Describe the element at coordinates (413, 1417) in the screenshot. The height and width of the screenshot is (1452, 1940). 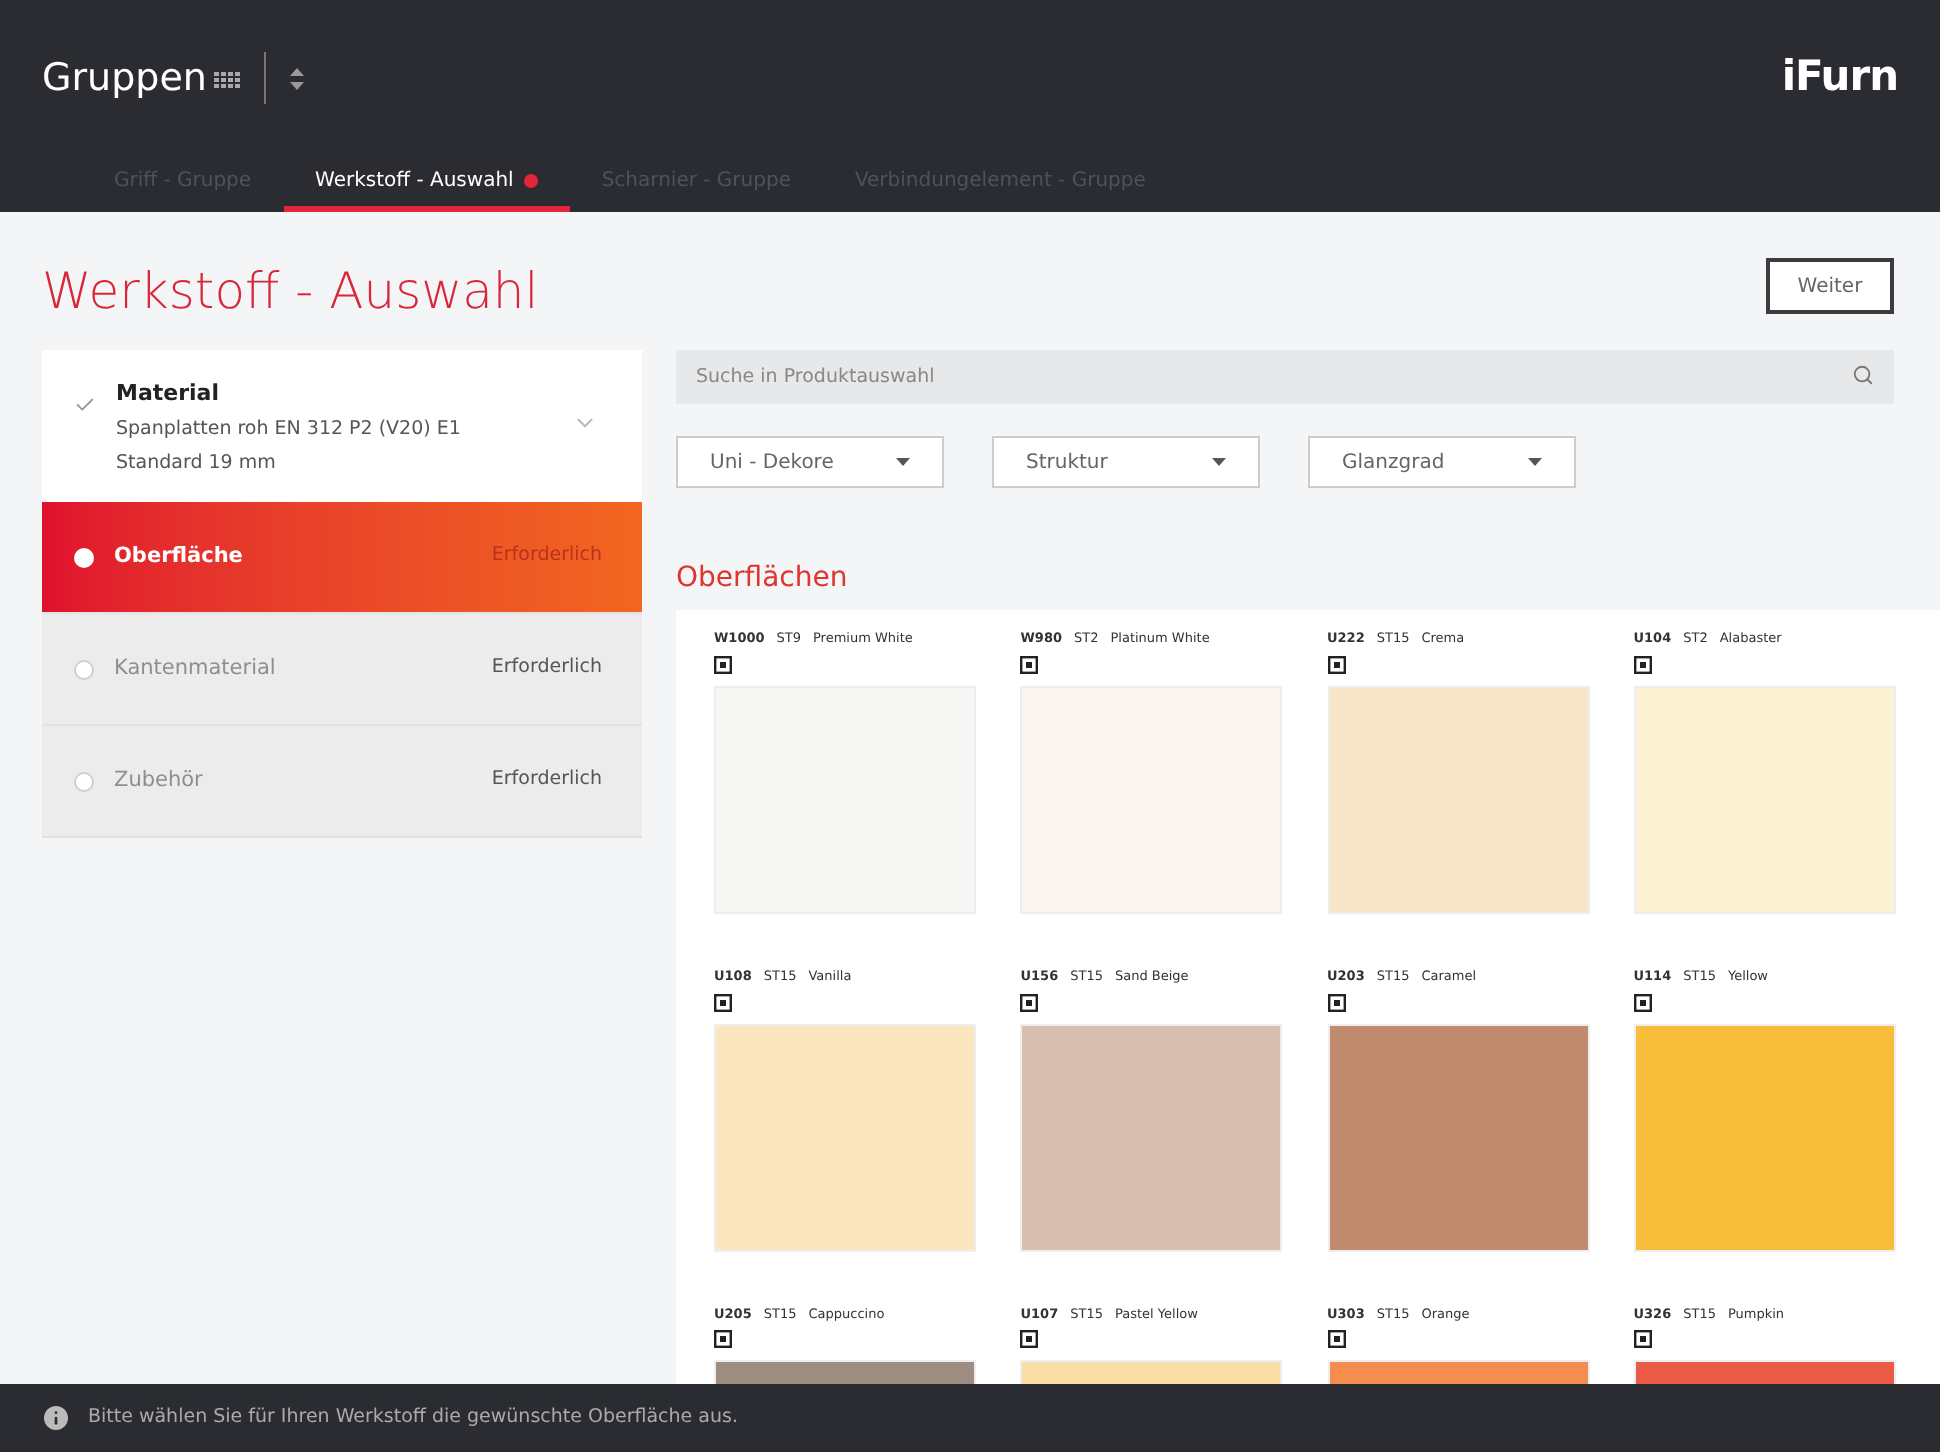
I see `footer-message: Bitte wählen Sie für Ihren Werkstoff die gewünschte Oberfläche aus.` at that location.